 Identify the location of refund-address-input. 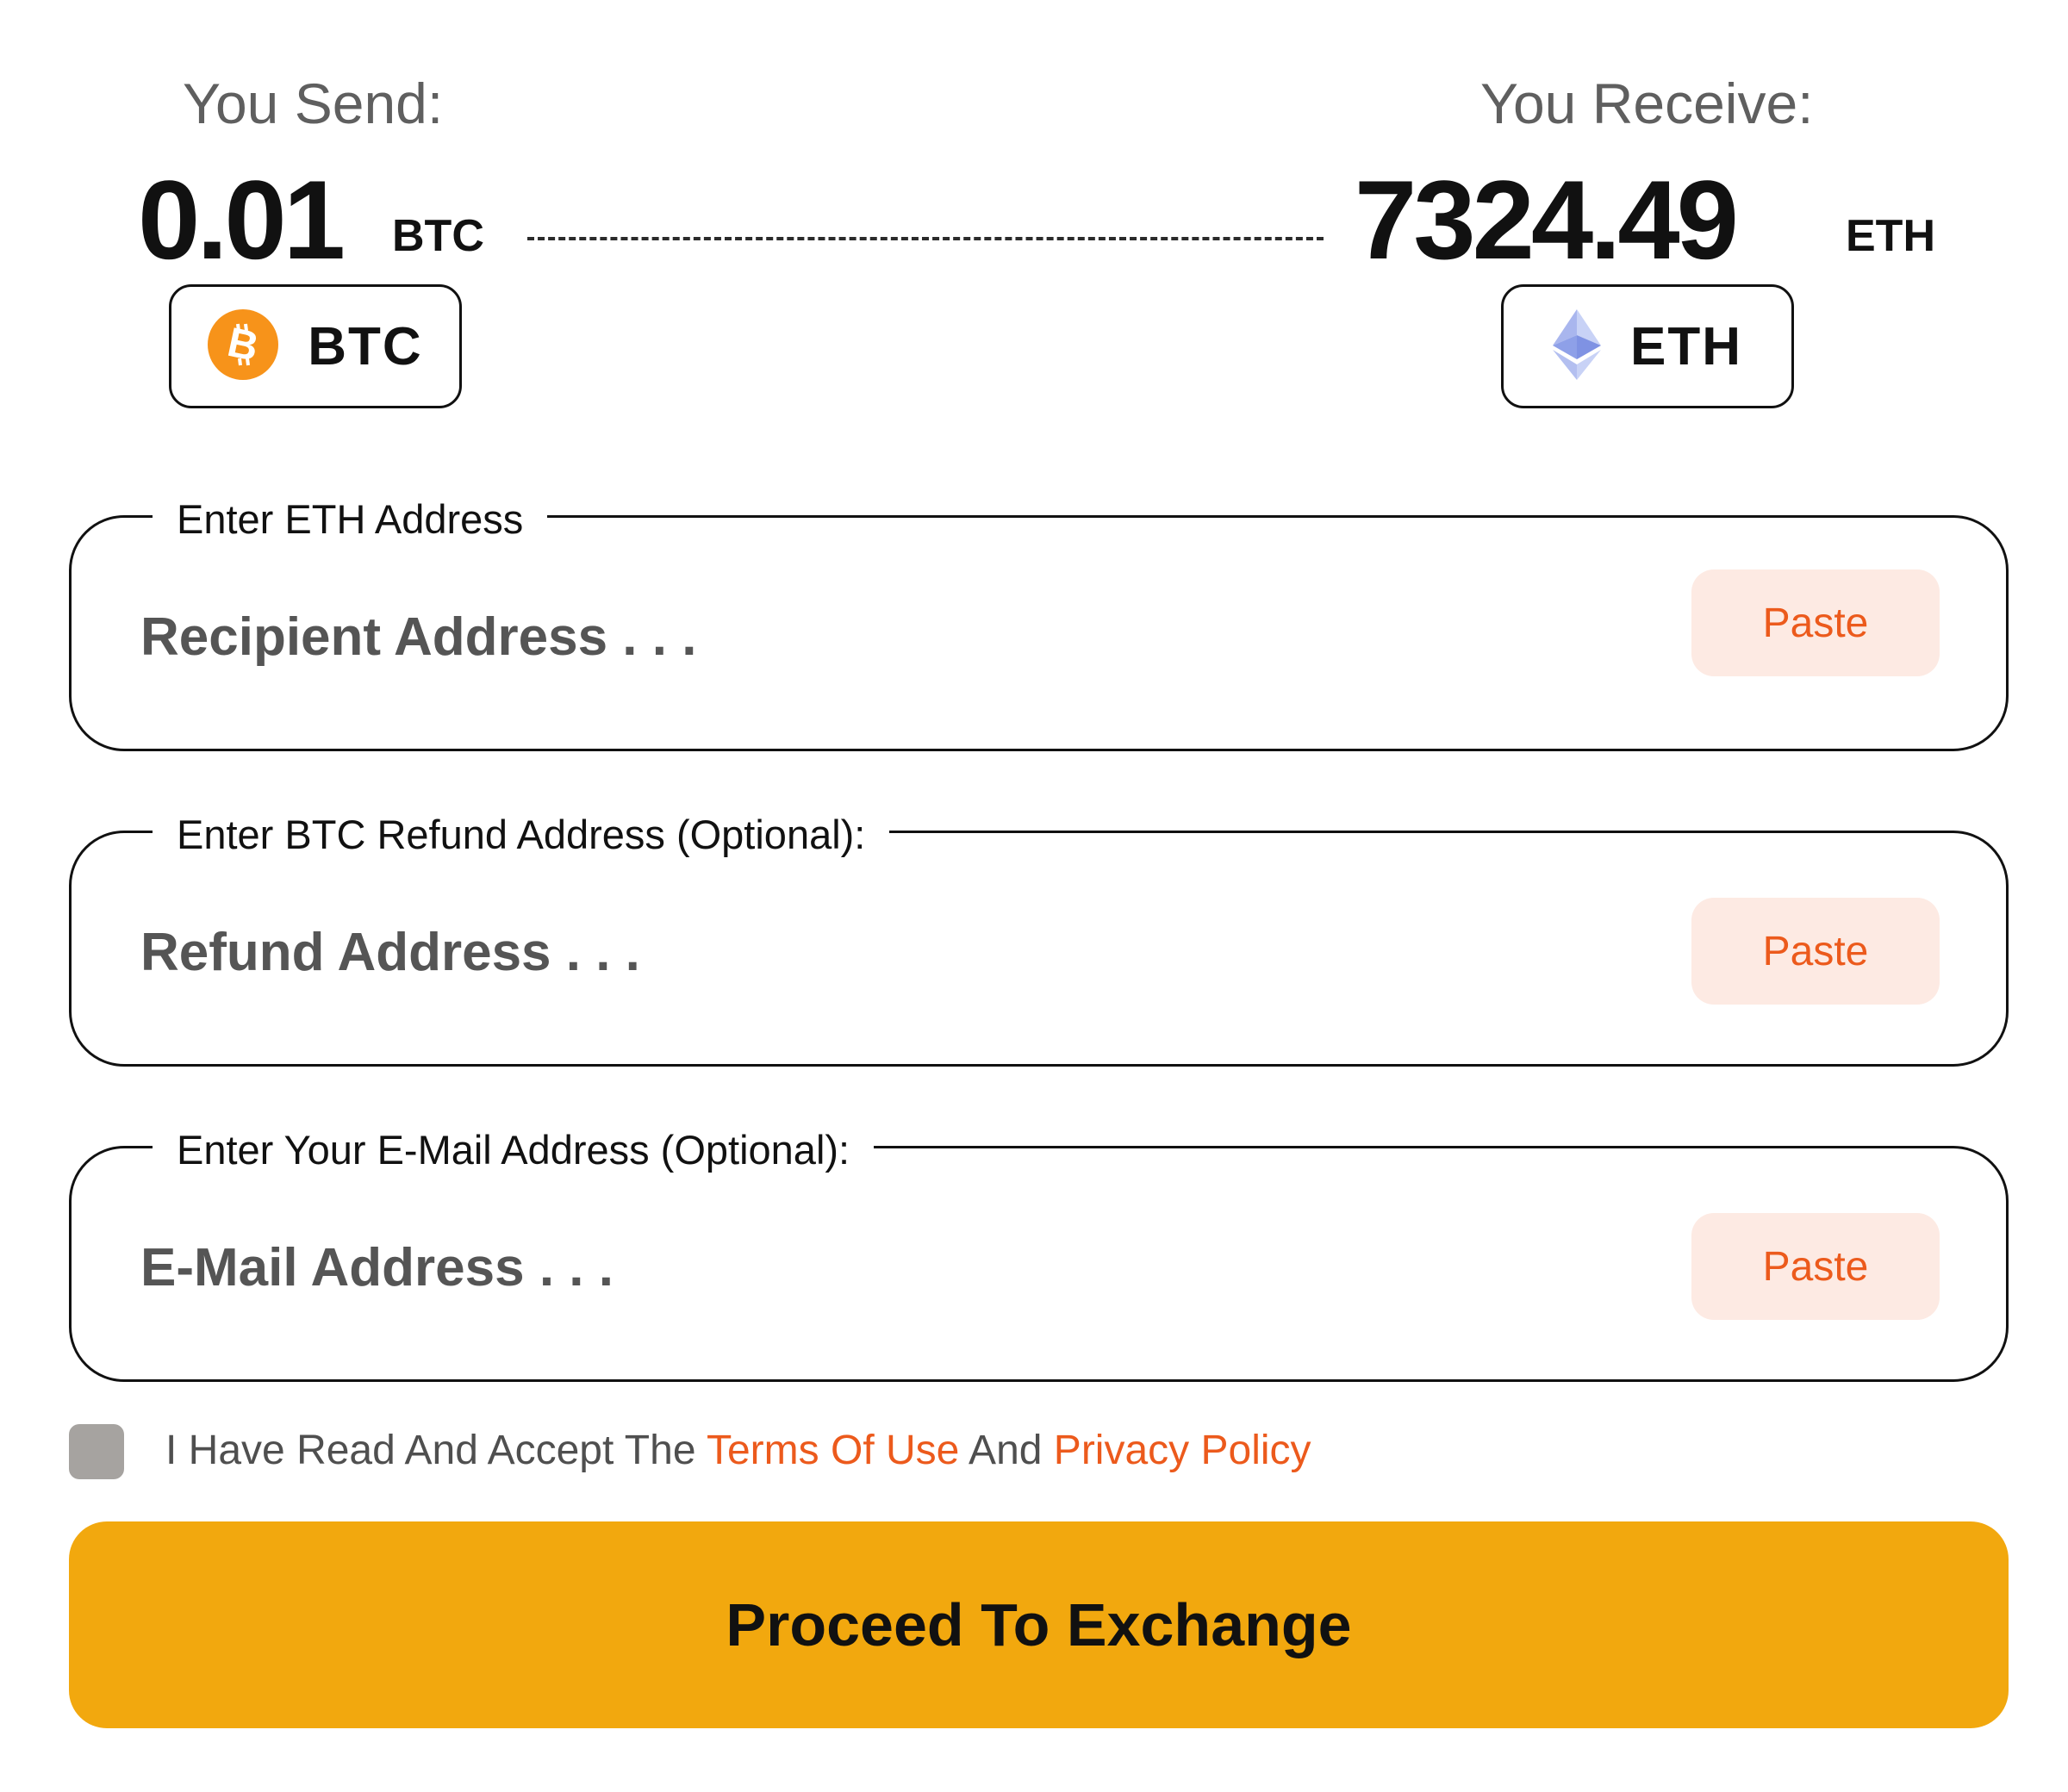
(700, 952).